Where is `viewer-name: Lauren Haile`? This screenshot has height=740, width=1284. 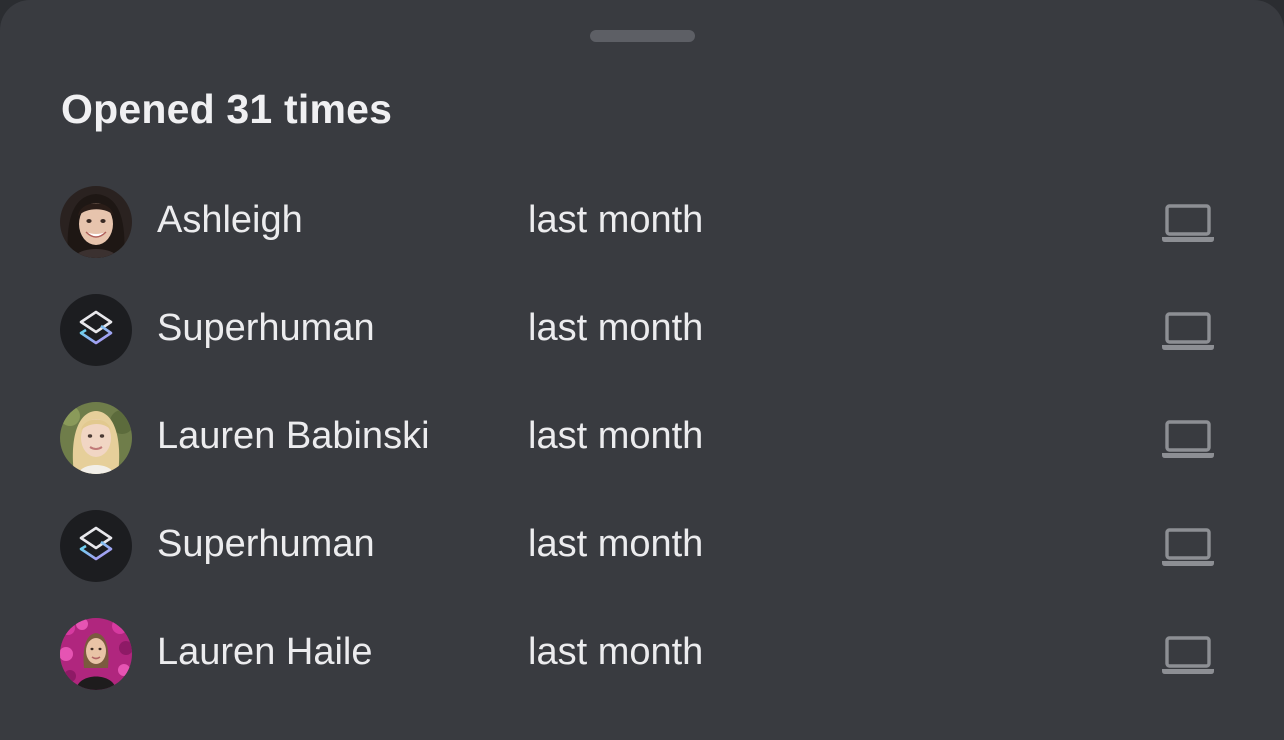
viewer-name: Lauren Haile is located at coordinates (265, 652).